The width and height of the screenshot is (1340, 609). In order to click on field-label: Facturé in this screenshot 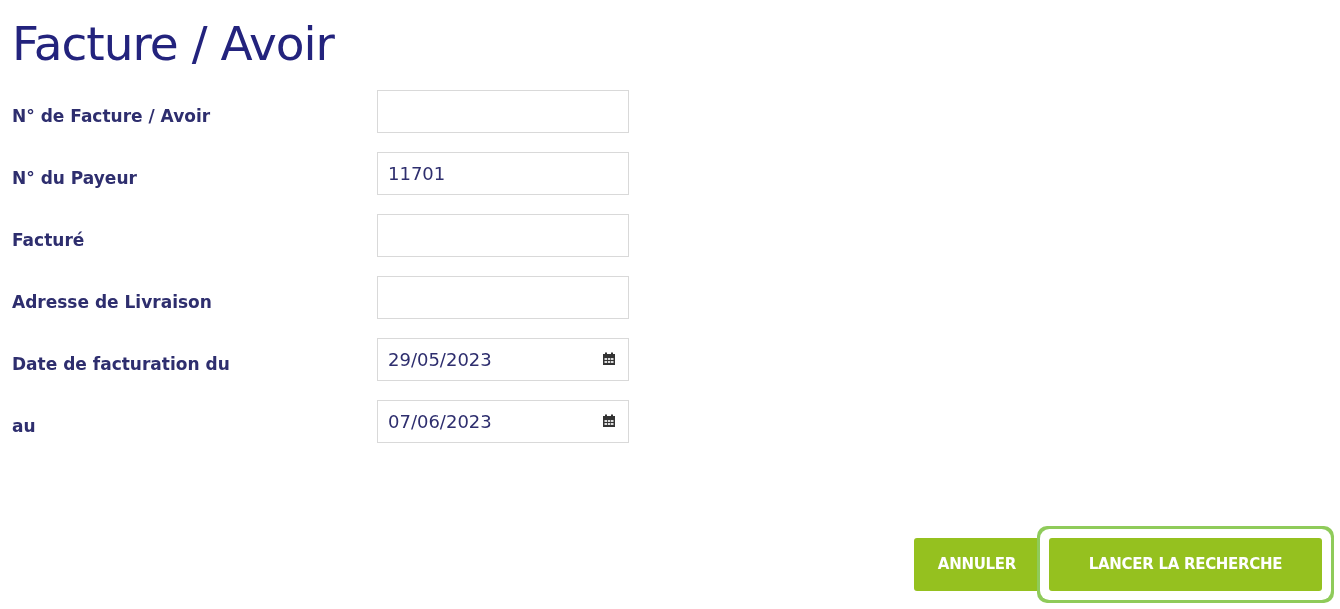, I will do `click(49, 240)`.